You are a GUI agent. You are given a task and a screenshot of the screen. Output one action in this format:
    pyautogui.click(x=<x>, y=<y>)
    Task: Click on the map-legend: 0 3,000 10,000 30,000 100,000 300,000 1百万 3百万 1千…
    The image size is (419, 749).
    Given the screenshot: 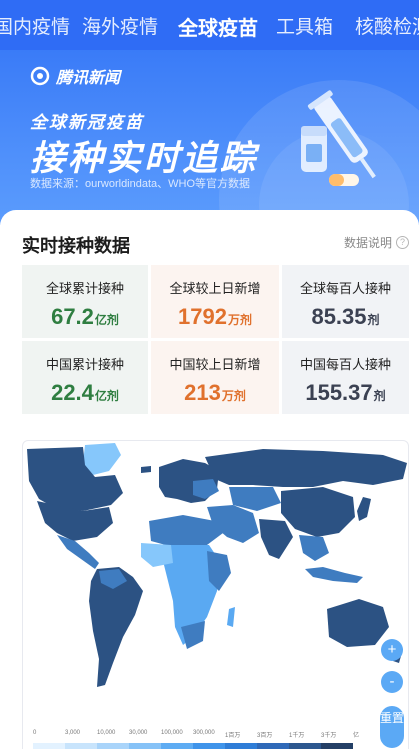 What is the action you would take?
    pyautogui.click(x=203, y=739)
    